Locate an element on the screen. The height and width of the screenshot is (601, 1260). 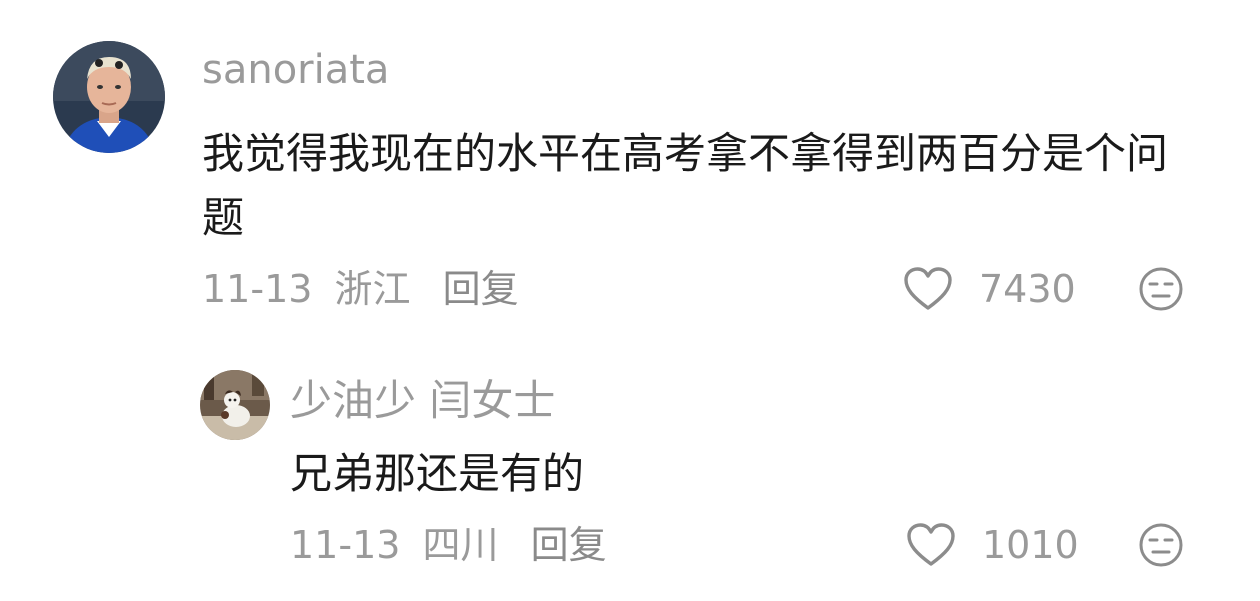
comment-text: 我觉得我现在的水平在高考拿不拿得到两百分是个问题 is located at coordinates (685, 185).